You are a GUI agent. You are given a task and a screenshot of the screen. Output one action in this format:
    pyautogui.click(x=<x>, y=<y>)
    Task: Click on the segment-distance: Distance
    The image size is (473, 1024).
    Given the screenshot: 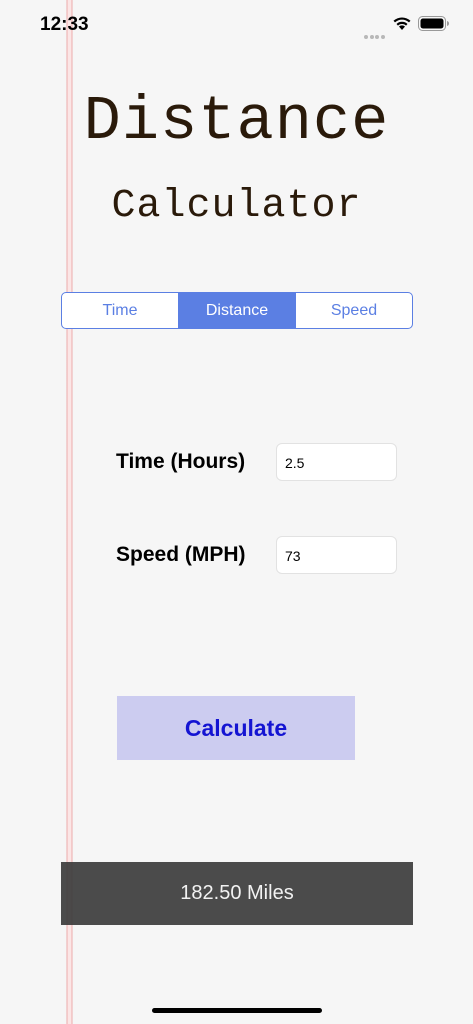 What is the action you would take?
    pyautogui.click(x=237, y=310)
    